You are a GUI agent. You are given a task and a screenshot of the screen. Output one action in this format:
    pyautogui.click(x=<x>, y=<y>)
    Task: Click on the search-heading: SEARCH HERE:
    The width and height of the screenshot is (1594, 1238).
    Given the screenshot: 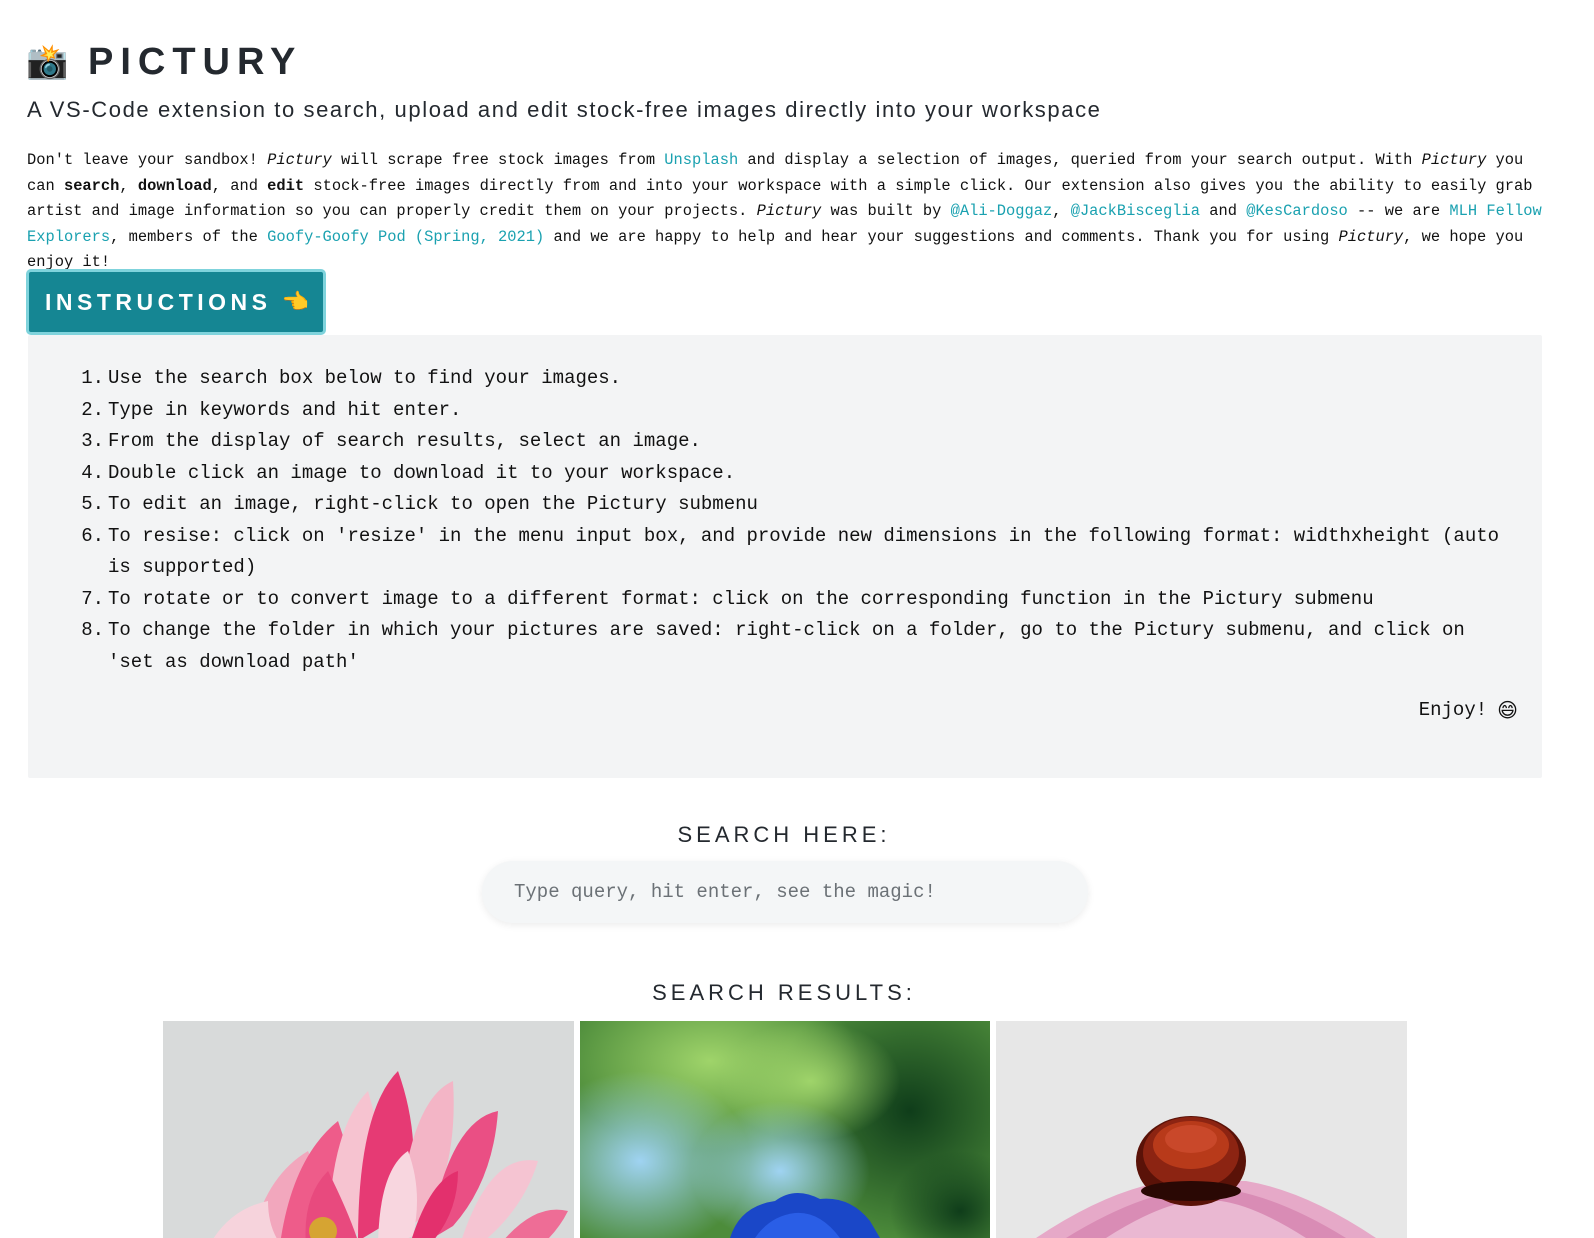 What is the action you would take?
    pyautogui.click(x=784, y=834)
    